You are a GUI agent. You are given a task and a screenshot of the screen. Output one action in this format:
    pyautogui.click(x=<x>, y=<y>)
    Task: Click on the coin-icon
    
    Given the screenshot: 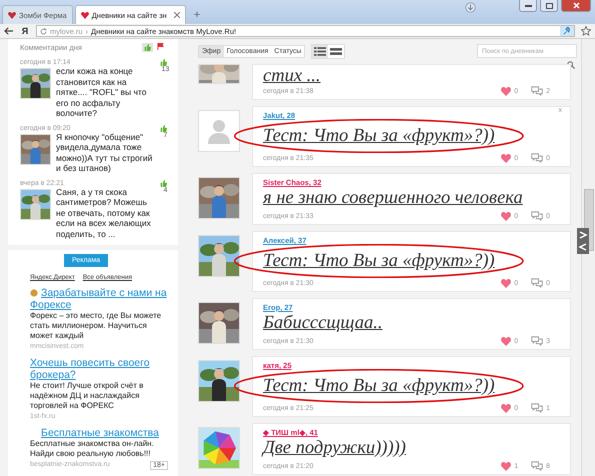 What is the action you would take?
    pyautogui.click(x=34, y=293)
    